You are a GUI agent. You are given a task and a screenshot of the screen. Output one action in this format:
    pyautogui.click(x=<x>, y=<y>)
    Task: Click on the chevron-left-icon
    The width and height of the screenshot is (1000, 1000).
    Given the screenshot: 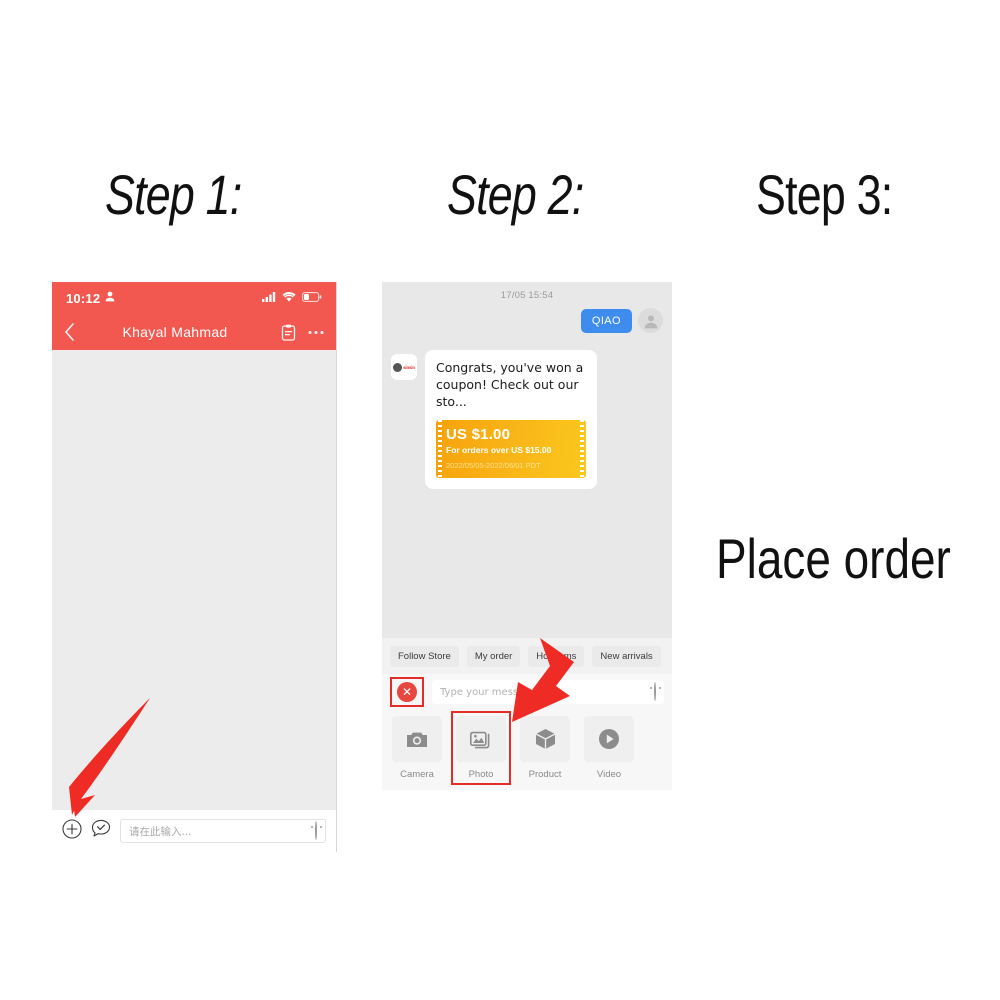 What is the action you would take?
    pyautogui.click(x=69, y=332)
    